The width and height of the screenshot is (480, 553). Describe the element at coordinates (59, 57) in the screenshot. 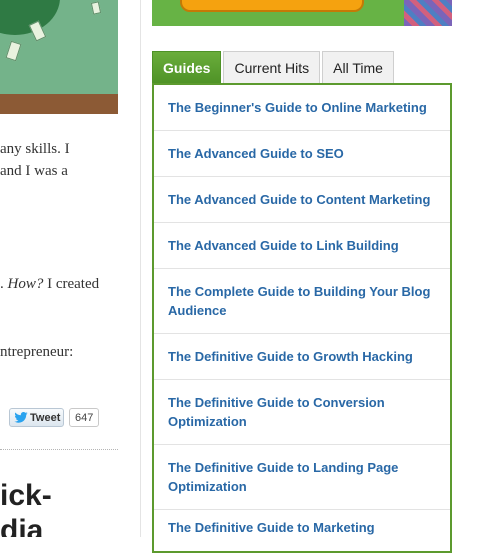

I see `article-hero-image` at that location.